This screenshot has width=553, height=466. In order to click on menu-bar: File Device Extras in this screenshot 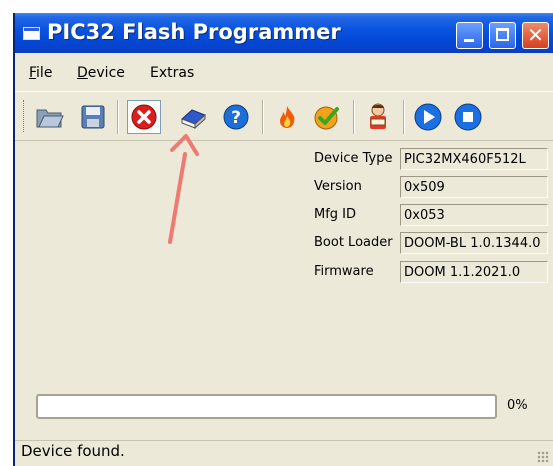, I will do `click(284, 74)`.